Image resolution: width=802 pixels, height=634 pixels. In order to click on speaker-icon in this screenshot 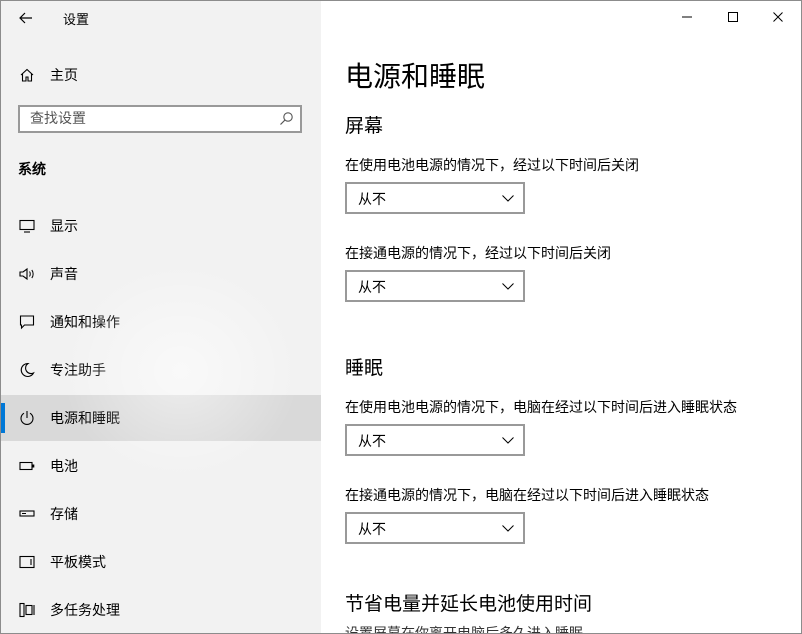, I will do `click(27, 274)`.